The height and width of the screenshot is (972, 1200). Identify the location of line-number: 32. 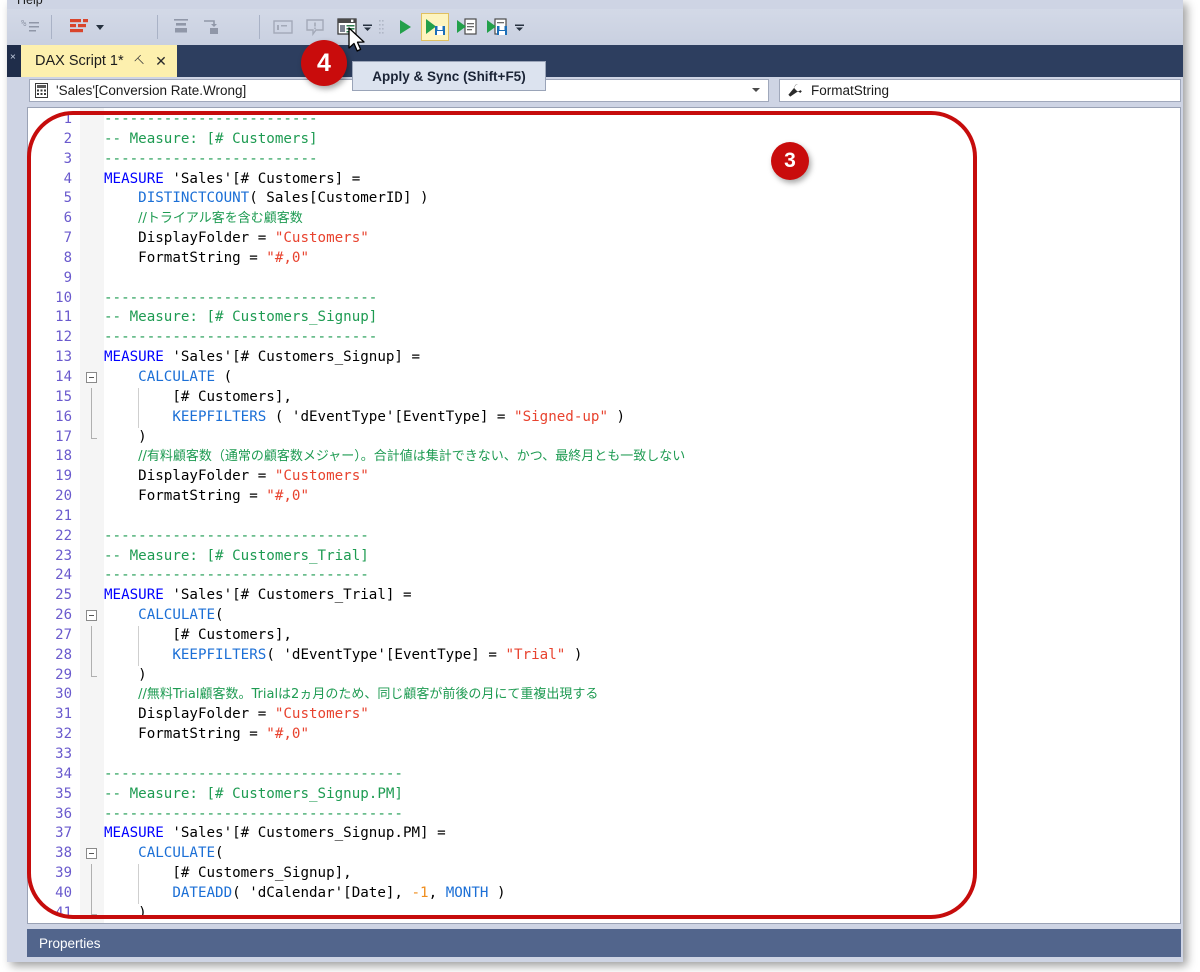
(54, 735).